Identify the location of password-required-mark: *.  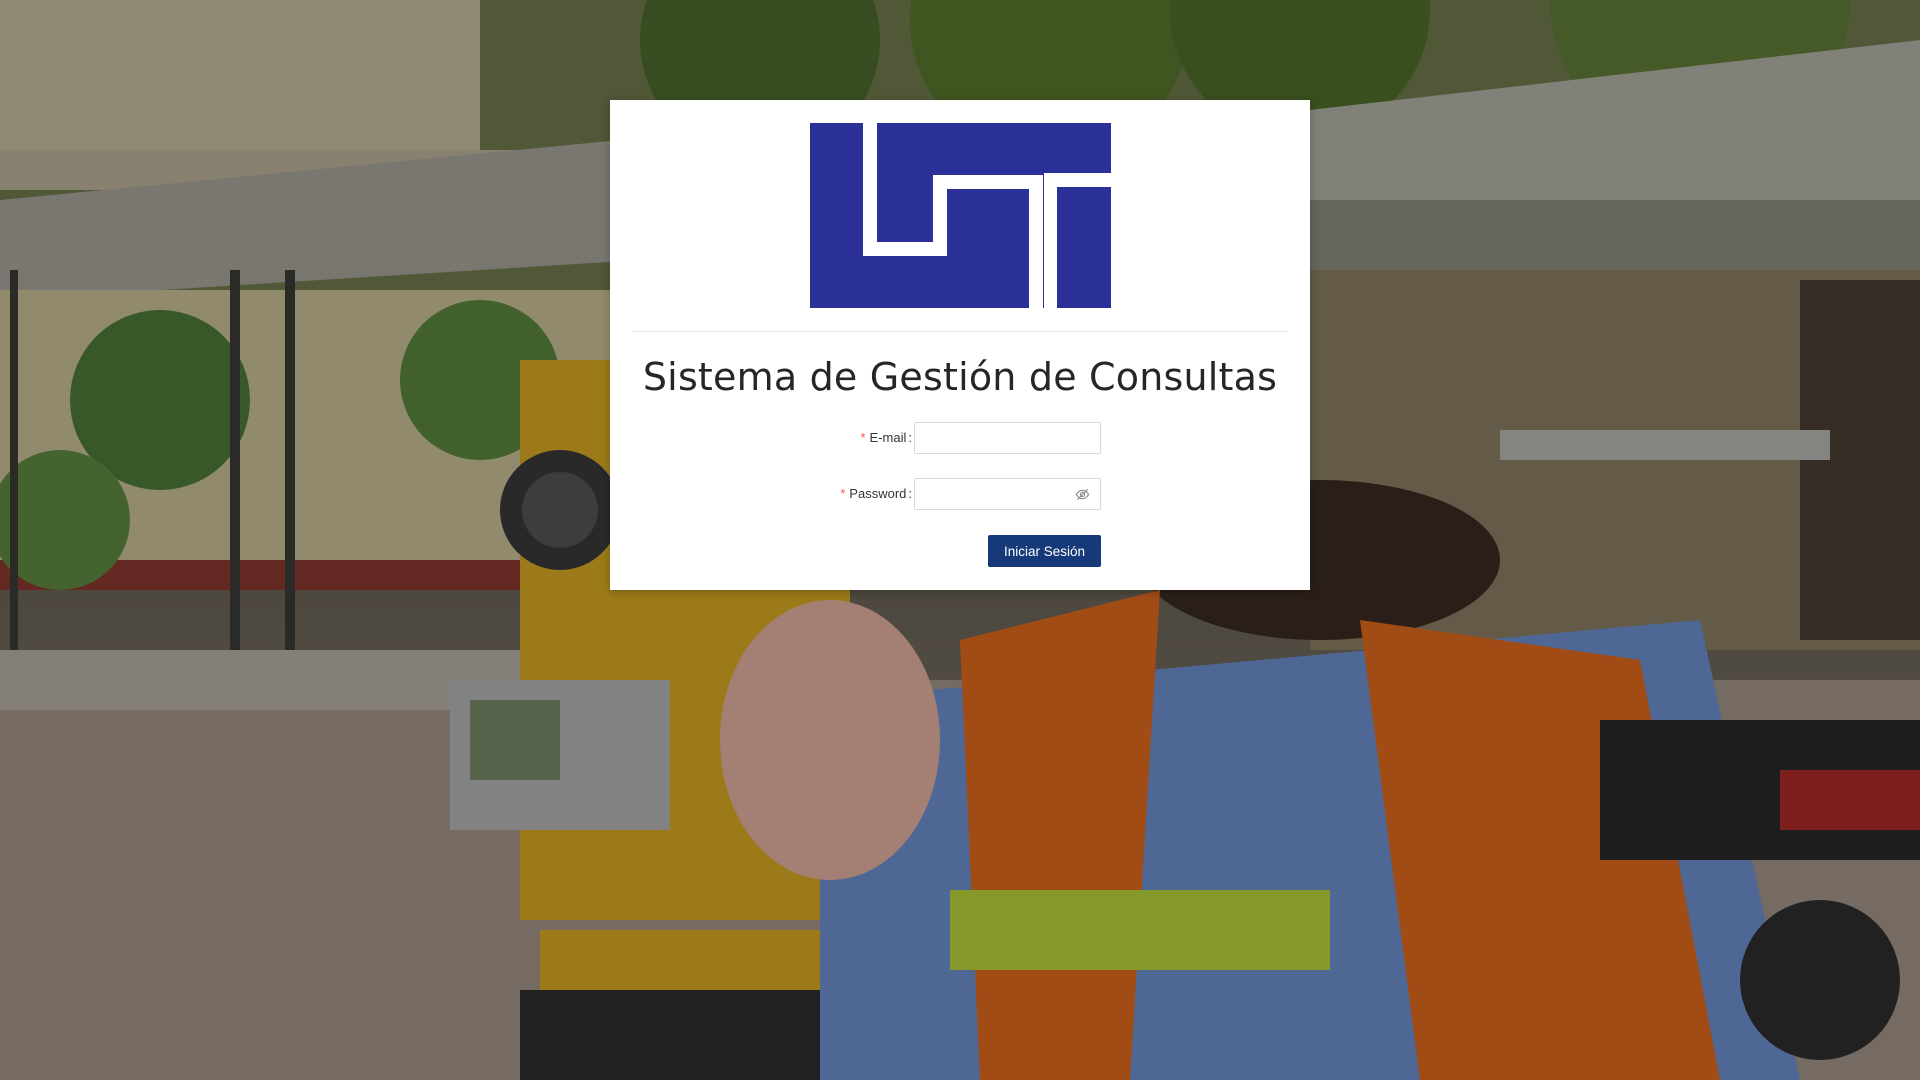
(843, 493).